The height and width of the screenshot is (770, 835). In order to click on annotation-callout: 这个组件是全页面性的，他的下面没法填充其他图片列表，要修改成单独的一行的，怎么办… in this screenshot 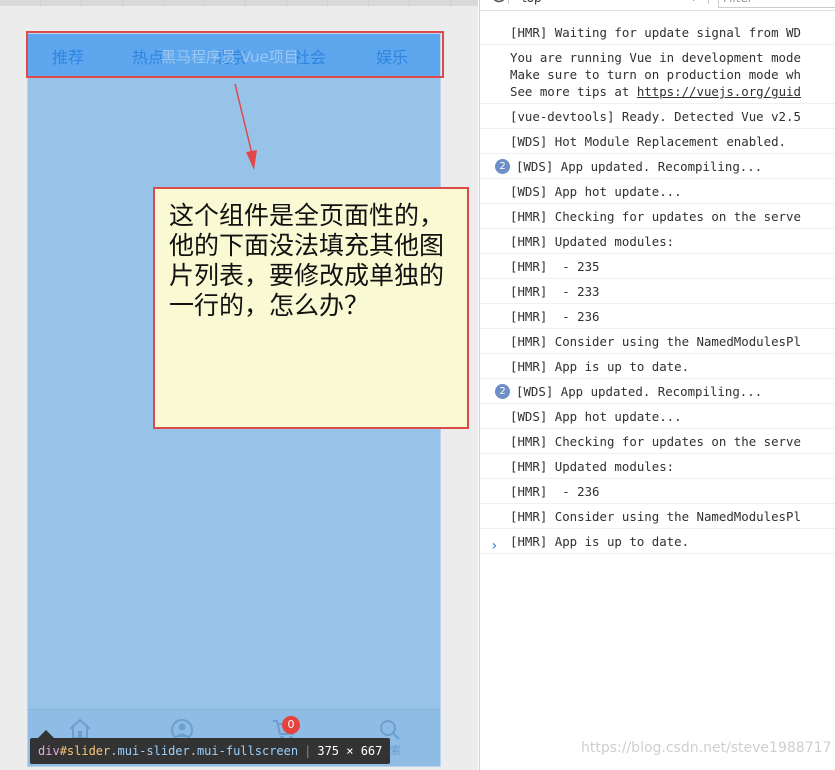, I will do `click(311, 308)`.